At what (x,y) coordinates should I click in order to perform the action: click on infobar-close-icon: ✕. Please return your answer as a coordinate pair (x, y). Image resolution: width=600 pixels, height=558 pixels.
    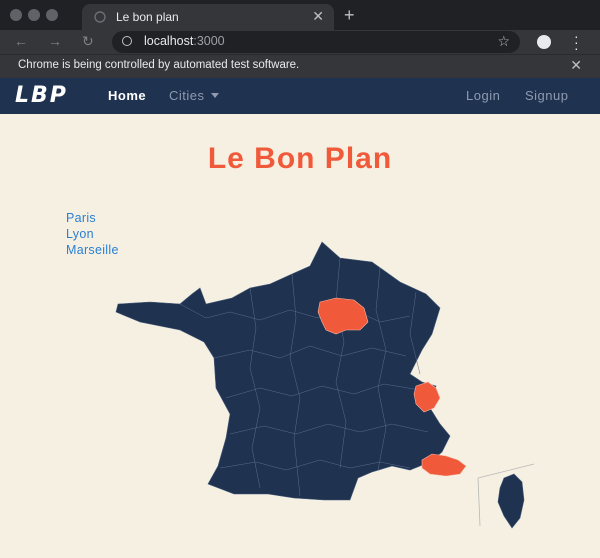
    Looking at the image, I should click on (576, 65).